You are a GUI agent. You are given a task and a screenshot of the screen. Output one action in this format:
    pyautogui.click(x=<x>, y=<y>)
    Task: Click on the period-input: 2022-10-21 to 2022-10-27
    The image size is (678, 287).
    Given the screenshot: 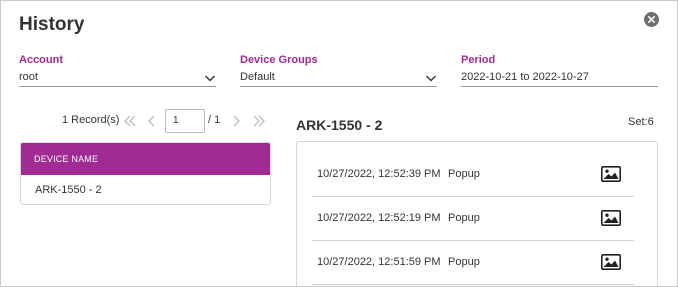 What is the action you would take?
    pyautogui.click(x=559, y=78)
    